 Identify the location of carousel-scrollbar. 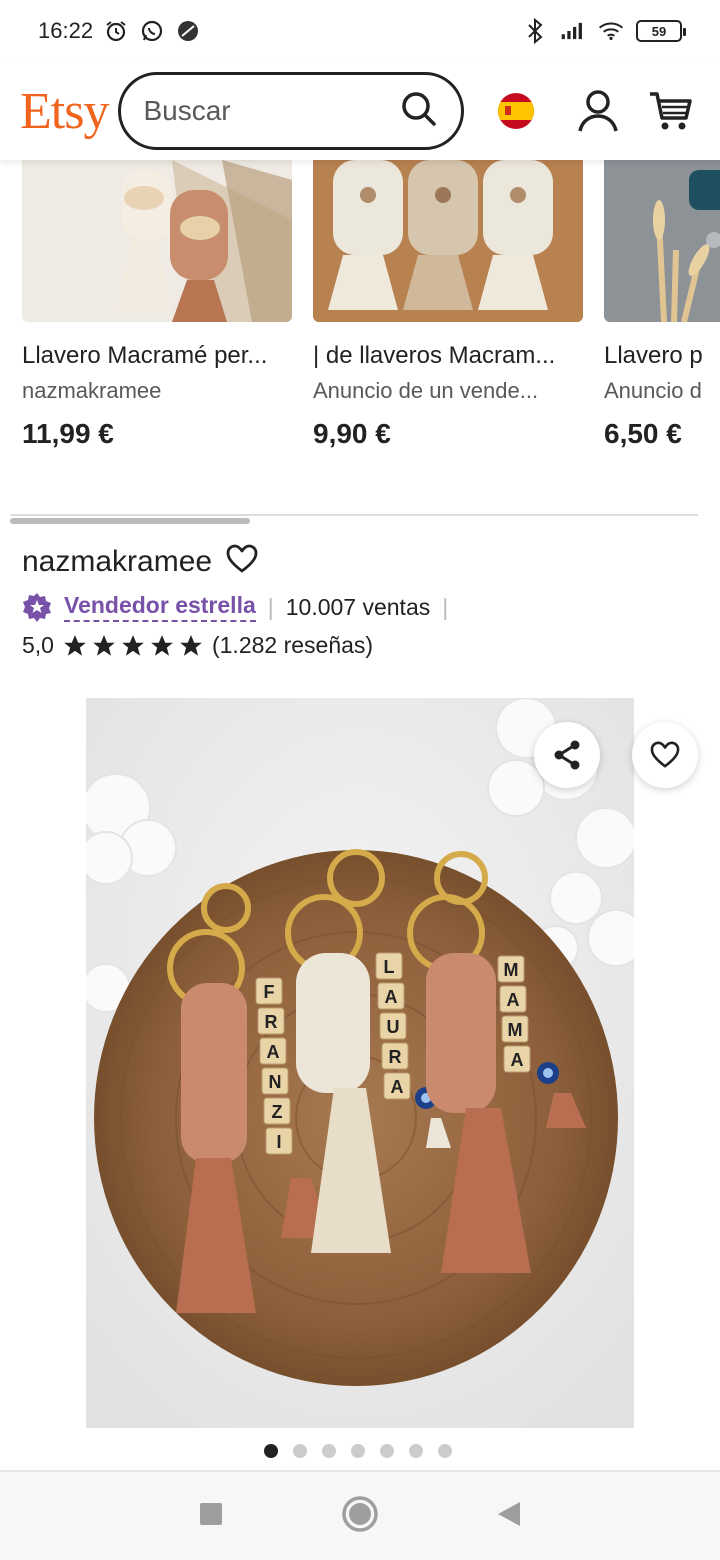
(130, 521).